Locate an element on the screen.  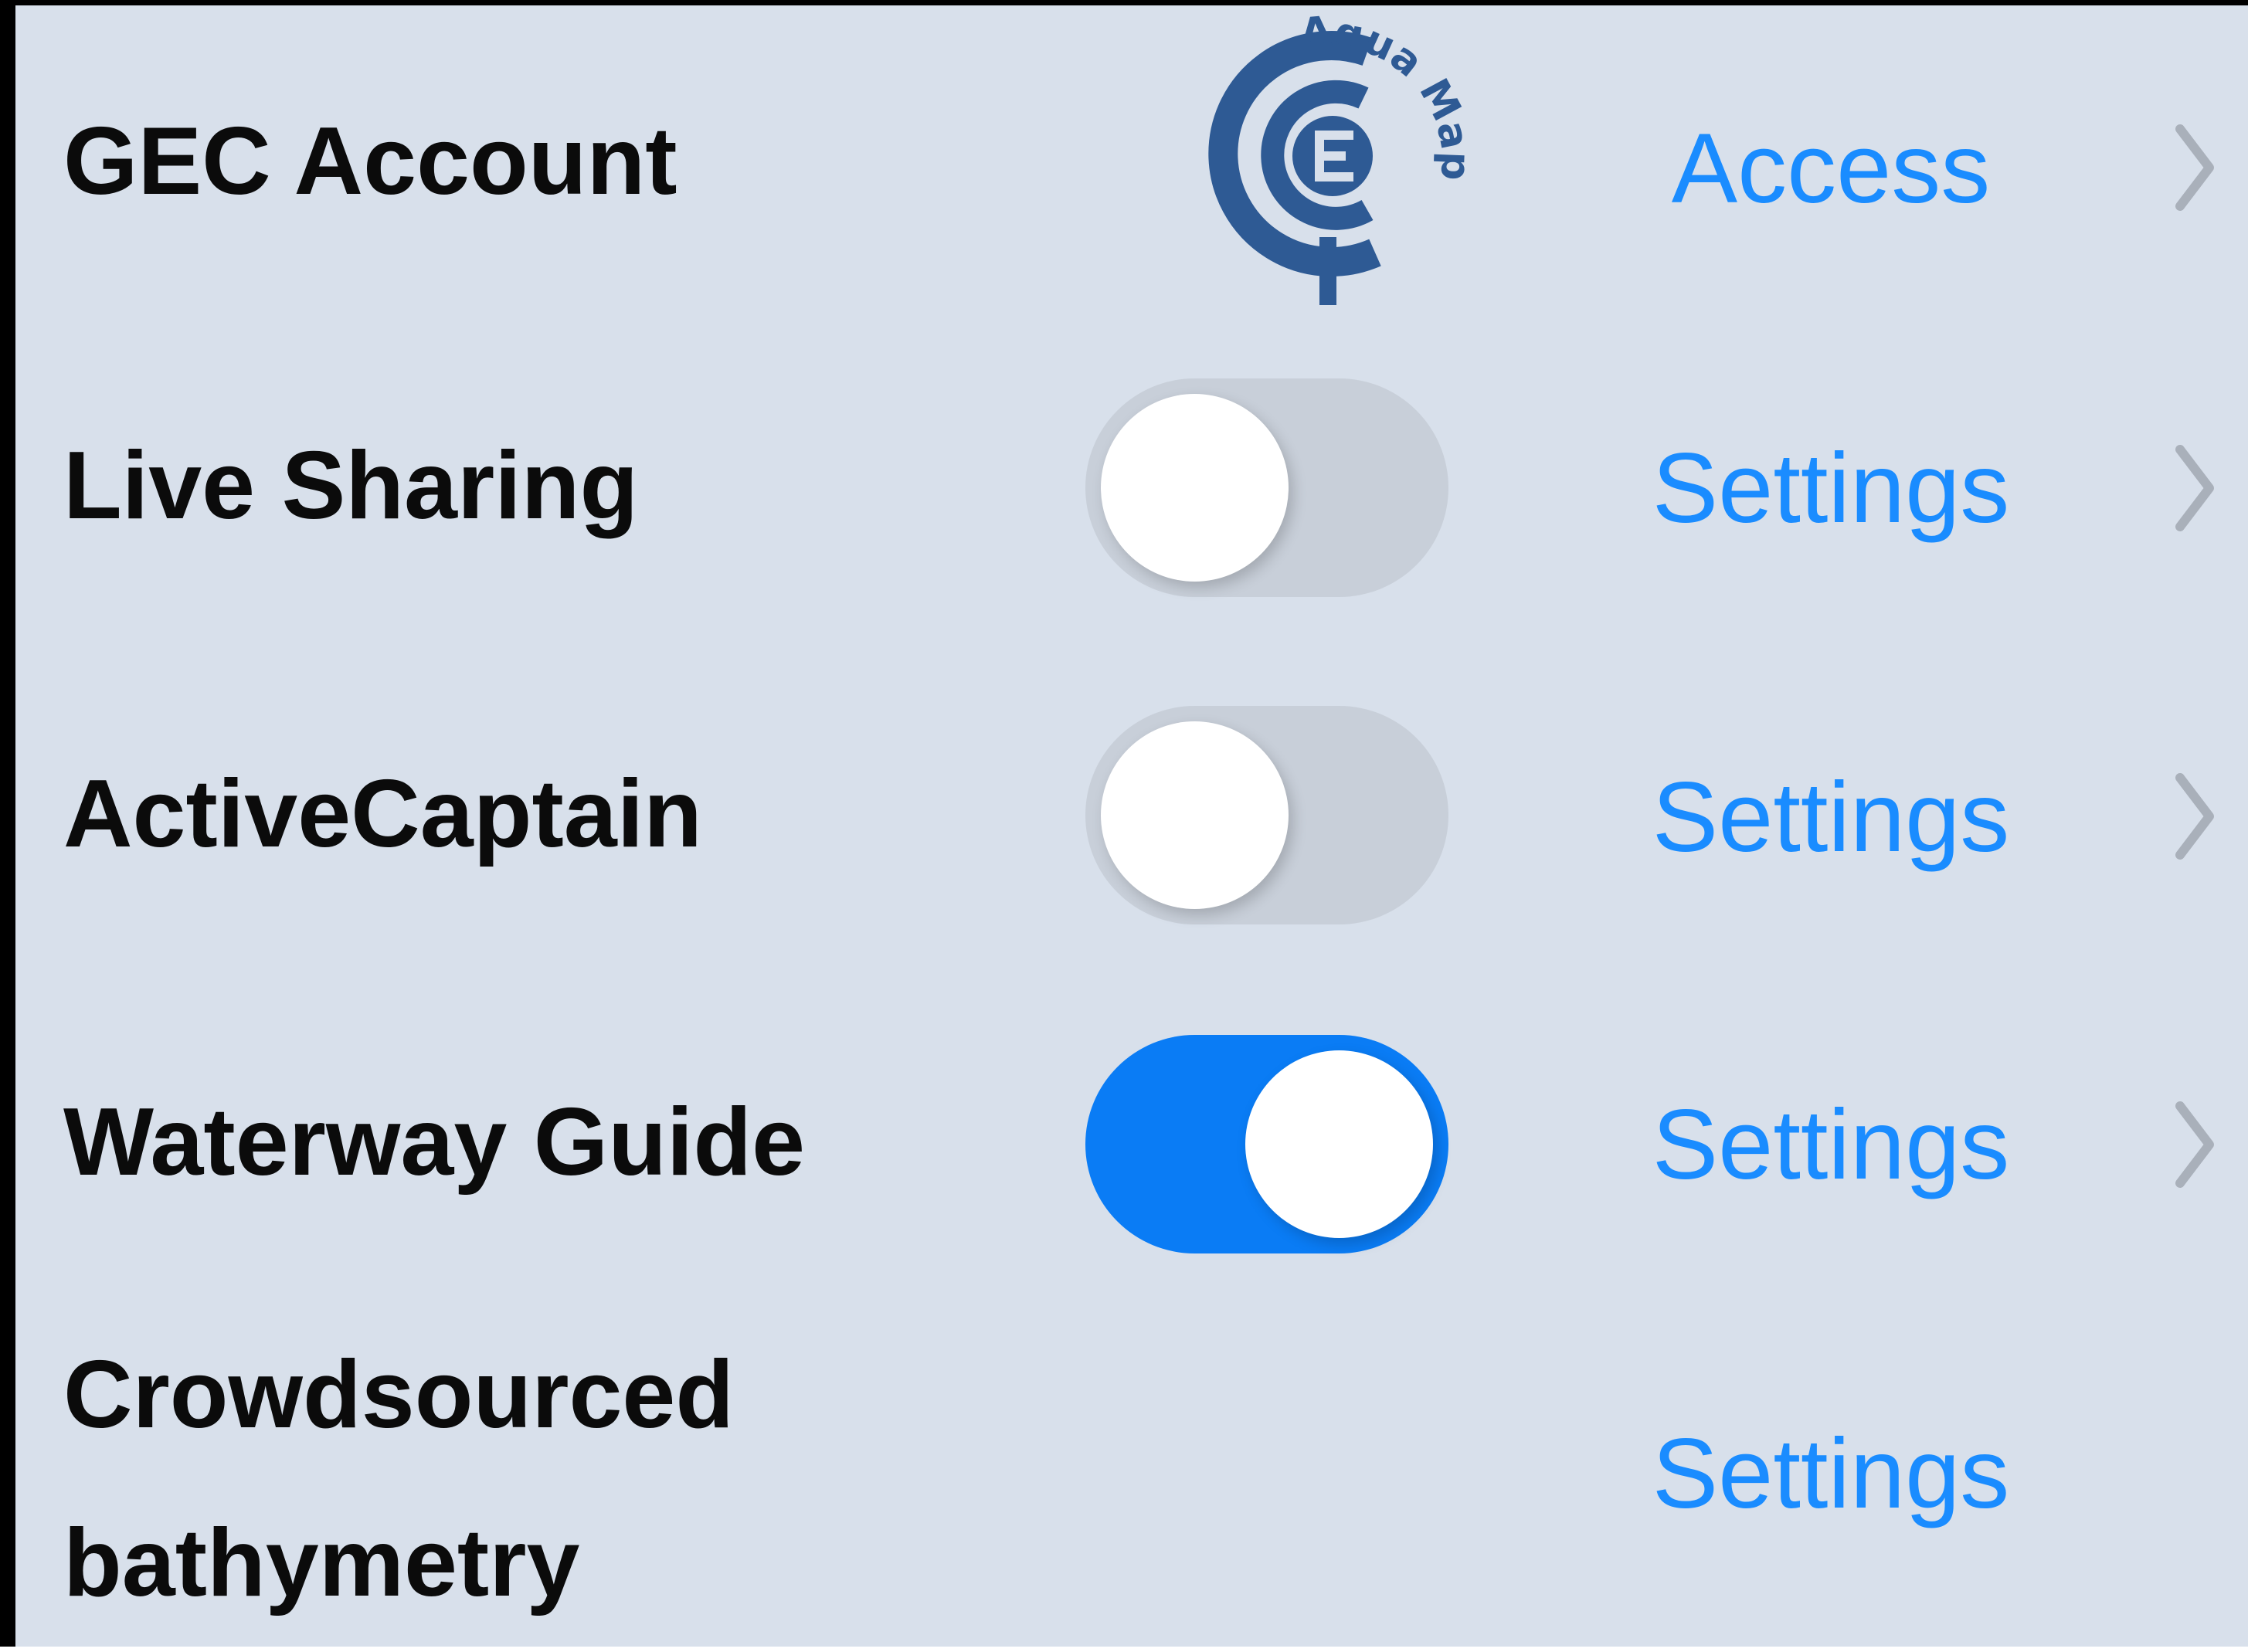
waterway-guide-toggle is located at coordinates (1266, 1144).